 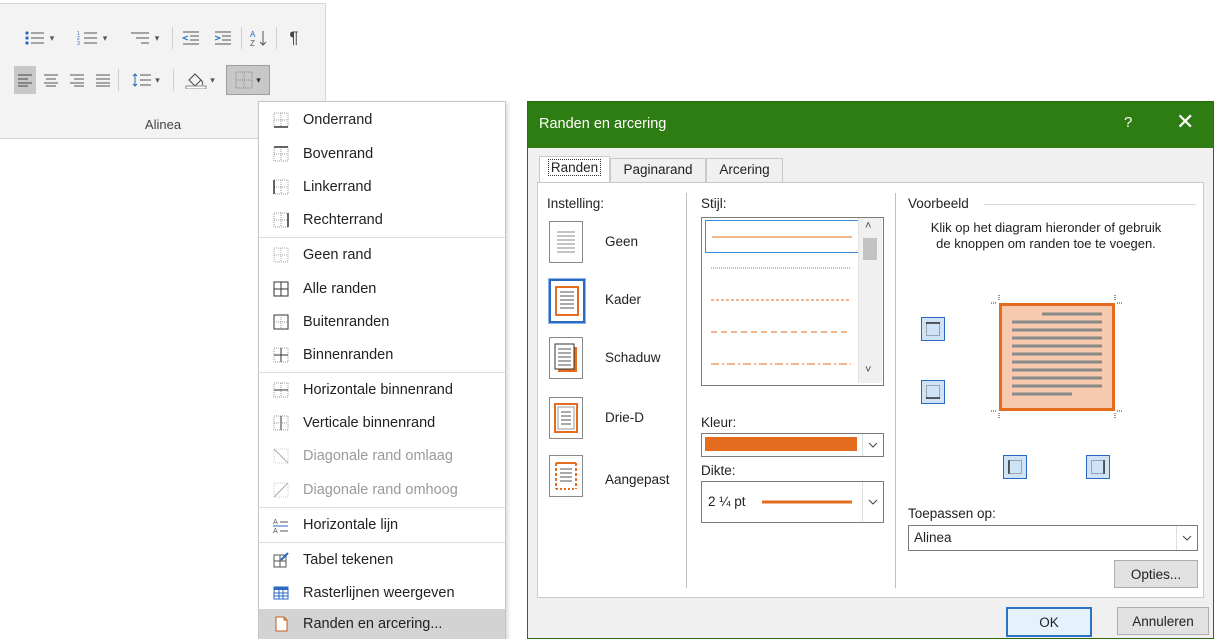 I want to click on inside-vertical-border-icon, so click(x=281, y=422).